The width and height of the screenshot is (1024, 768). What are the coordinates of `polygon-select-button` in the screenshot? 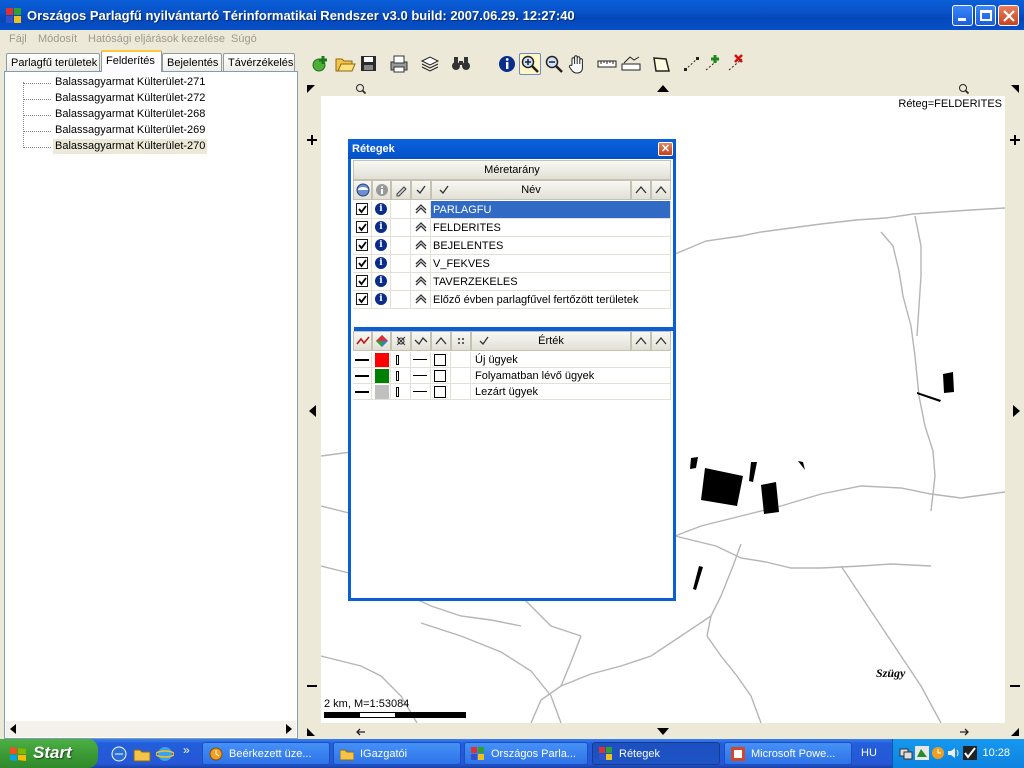 It's located at (661, 64).